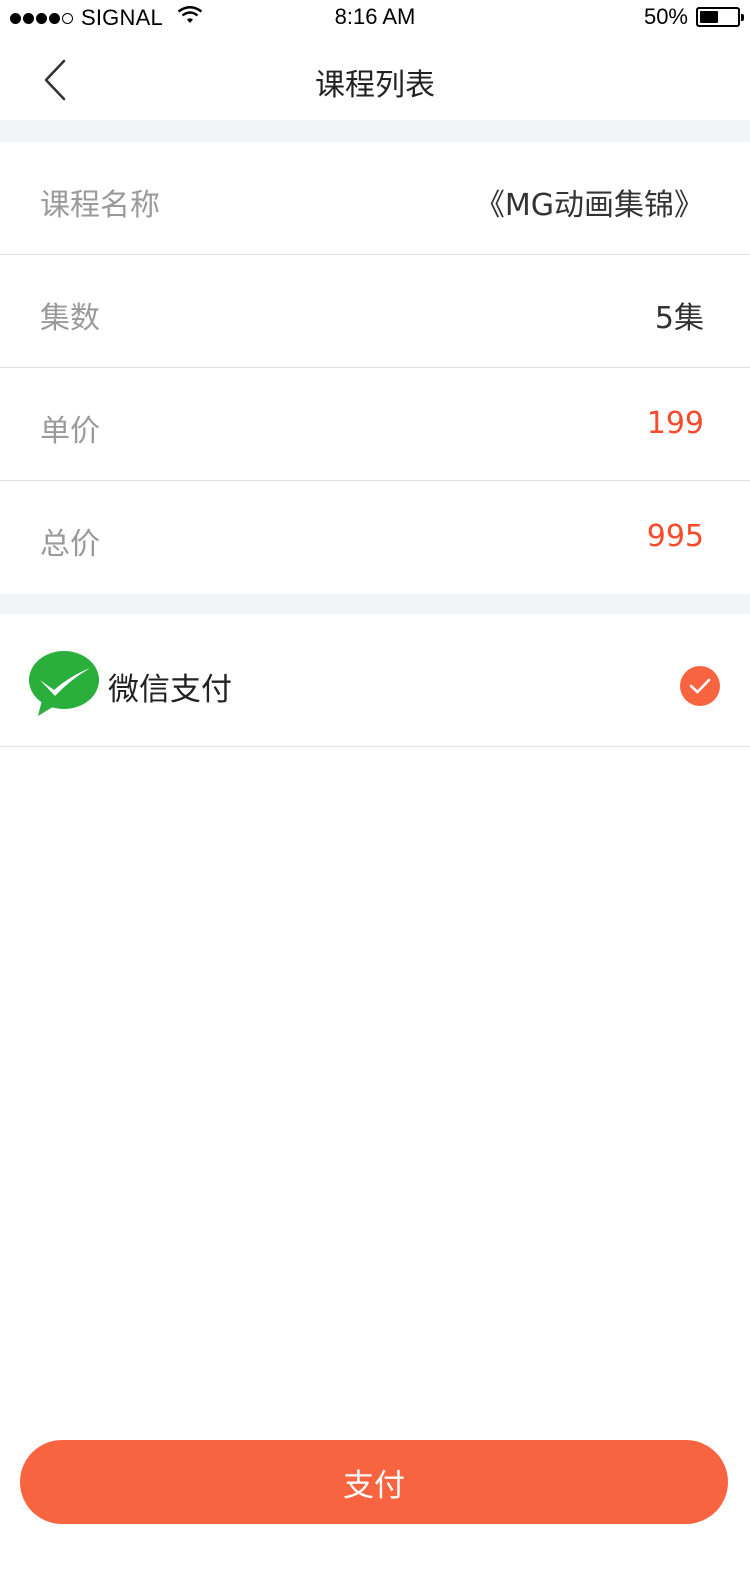 The width and height of the screenshot is (750, 1587). Describe the element at coordinates (70, 544) in the screenshot. I see `total-price-label: 总价` at that location.